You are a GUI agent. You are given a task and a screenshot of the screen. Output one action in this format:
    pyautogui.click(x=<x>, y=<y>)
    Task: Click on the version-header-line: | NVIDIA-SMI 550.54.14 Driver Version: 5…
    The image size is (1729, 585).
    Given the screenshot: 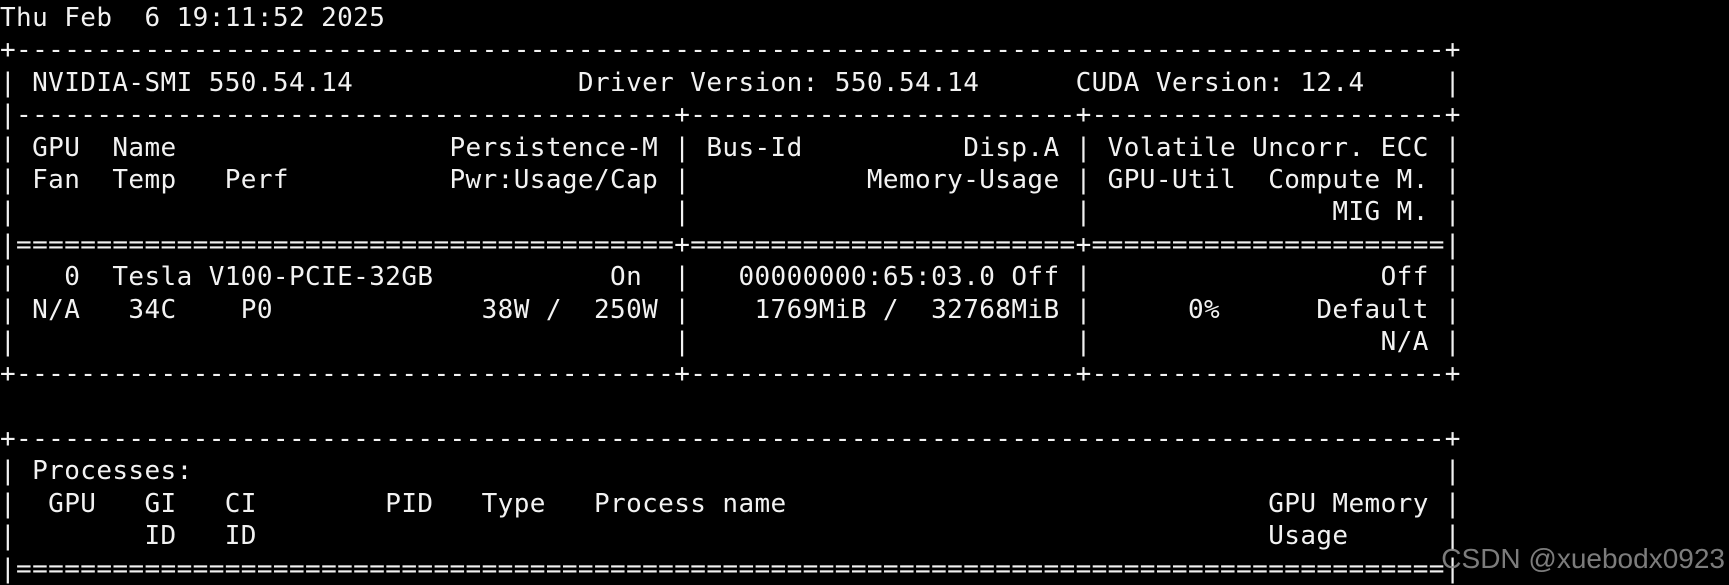 What is the action you would take?
    pyautogui.click(x=730, y=82)
    